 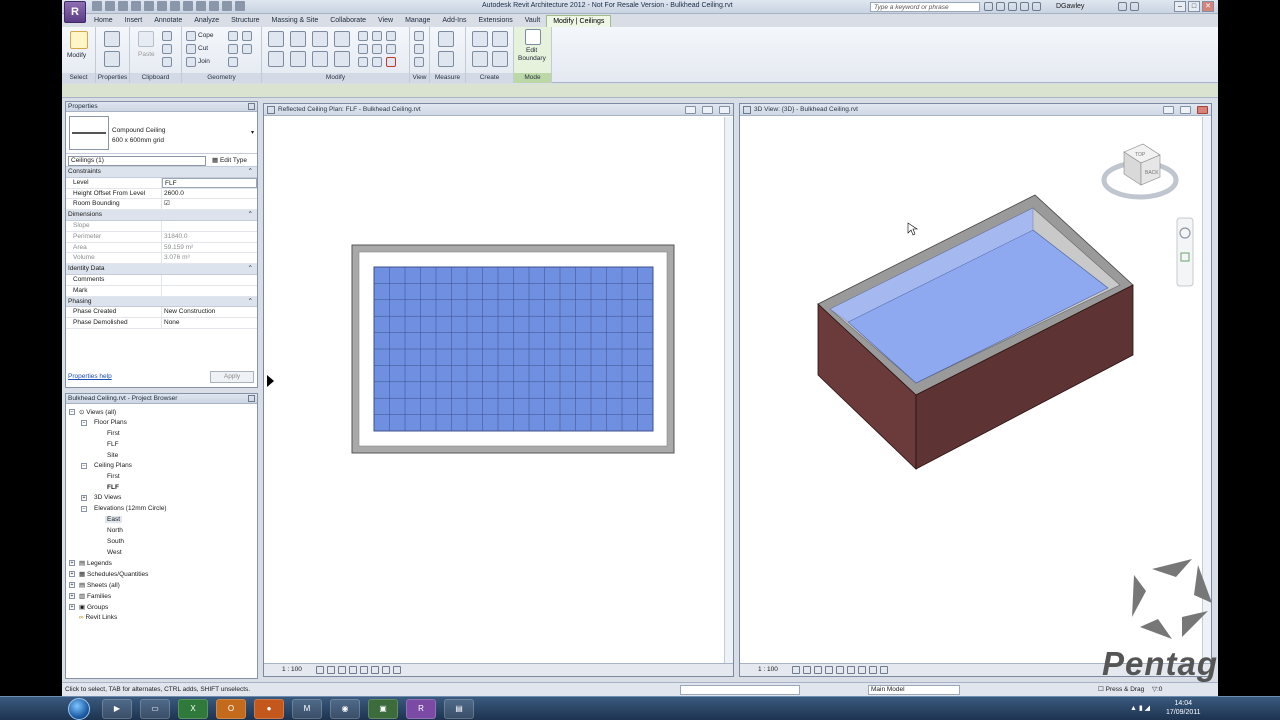 I want to click on property-value: New Construction, so click(x=209, y=312).